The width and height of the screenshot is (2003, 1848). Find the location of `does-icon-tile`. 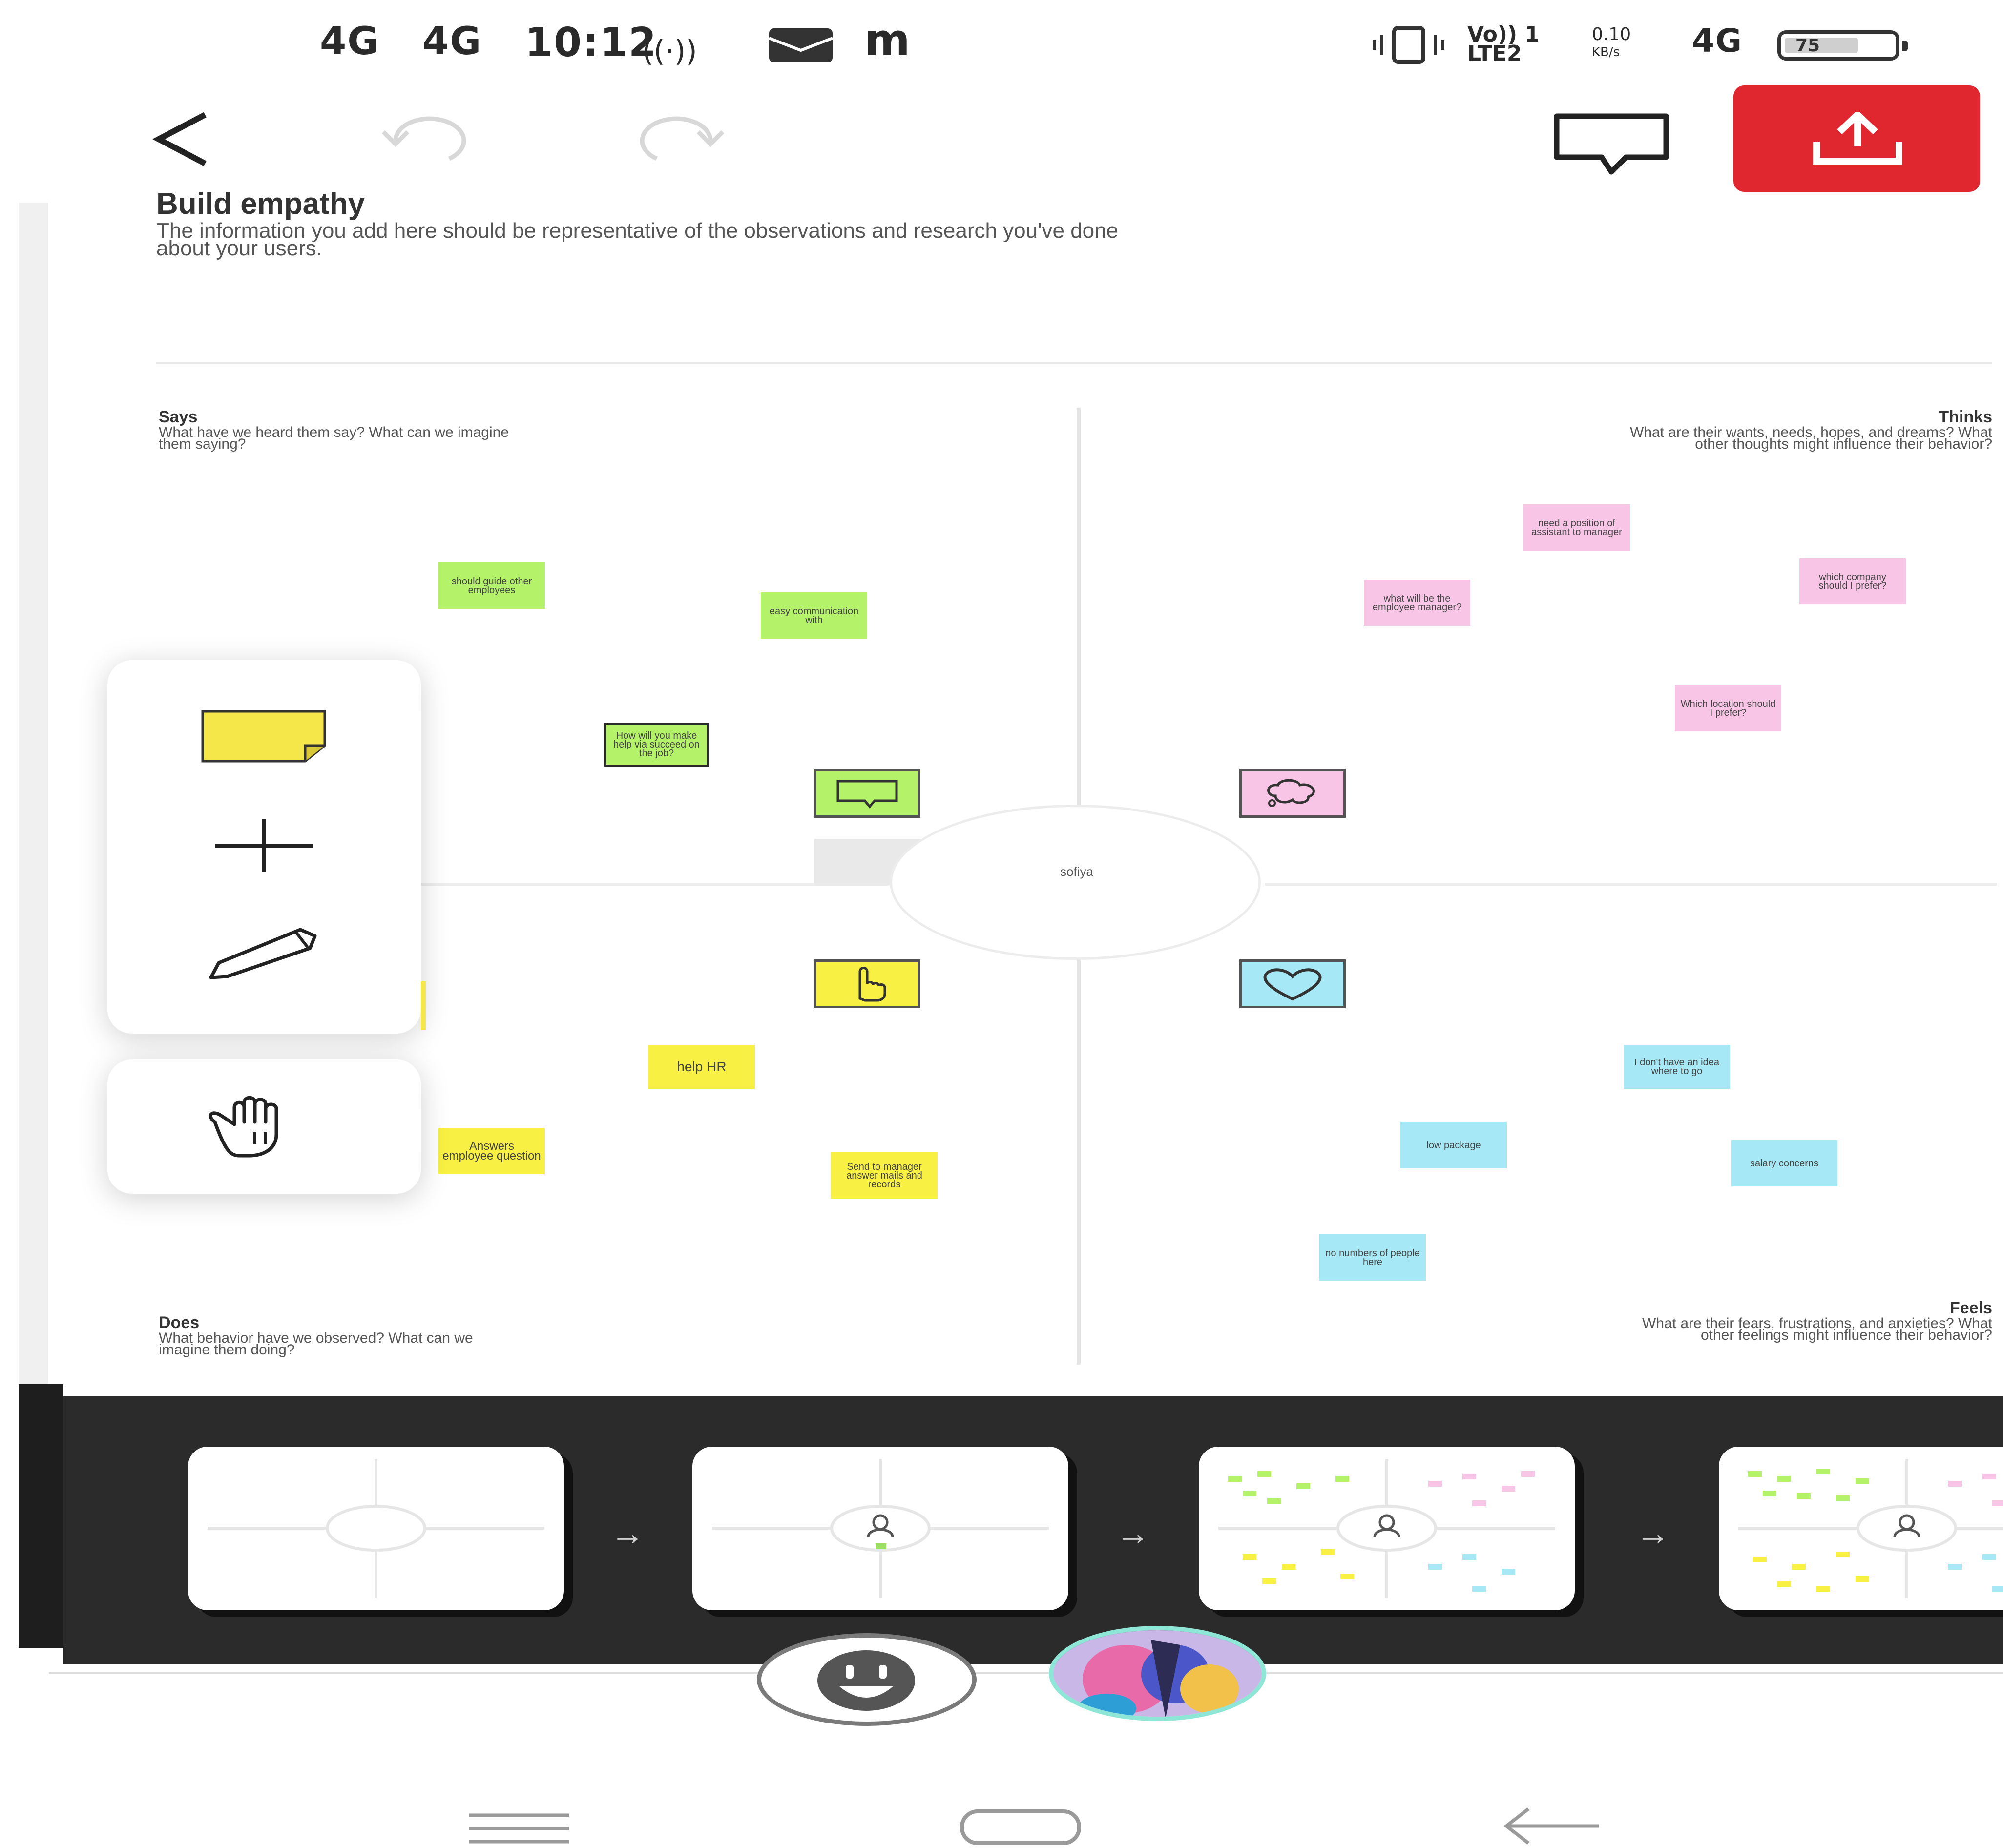

does-icon-tile is located at coordinates (867, 983).